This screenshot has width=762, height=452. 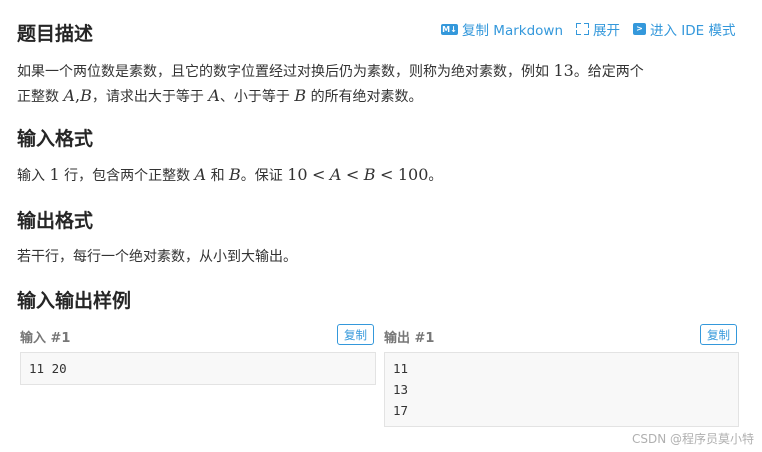 I want to click on expand-button: 展开, so click(x=598, y=29).